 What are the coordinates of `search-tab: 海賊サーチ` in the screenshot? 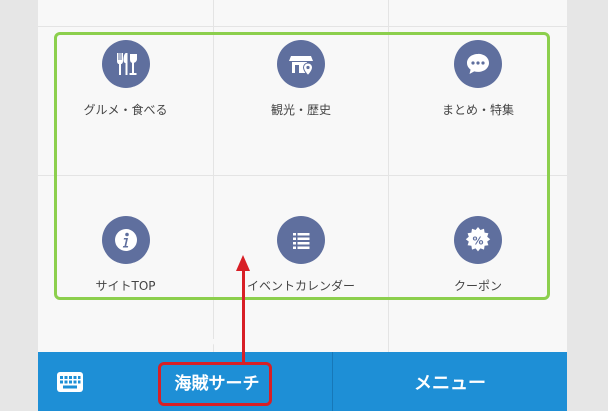 It's located at (217, 381).